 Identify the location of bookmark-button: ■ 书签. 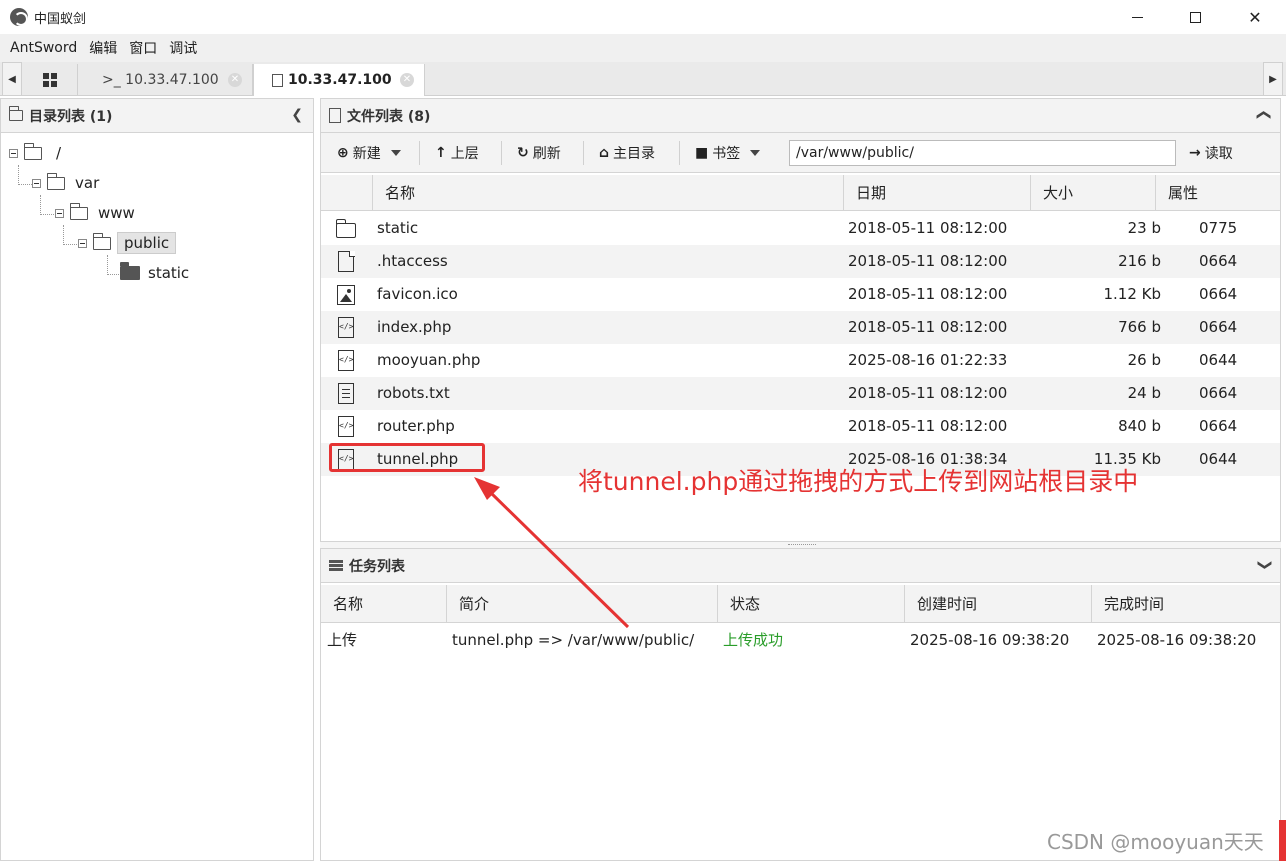
(728, 153).